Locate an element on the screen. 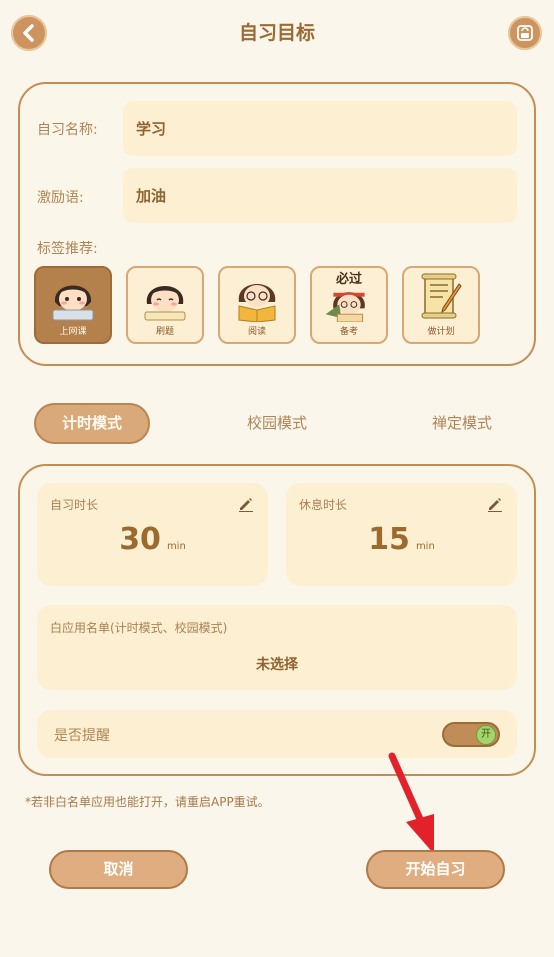 This screenshot has height=957, width=554. toggle-on-label: 开 is located at coordinates (486, 734).